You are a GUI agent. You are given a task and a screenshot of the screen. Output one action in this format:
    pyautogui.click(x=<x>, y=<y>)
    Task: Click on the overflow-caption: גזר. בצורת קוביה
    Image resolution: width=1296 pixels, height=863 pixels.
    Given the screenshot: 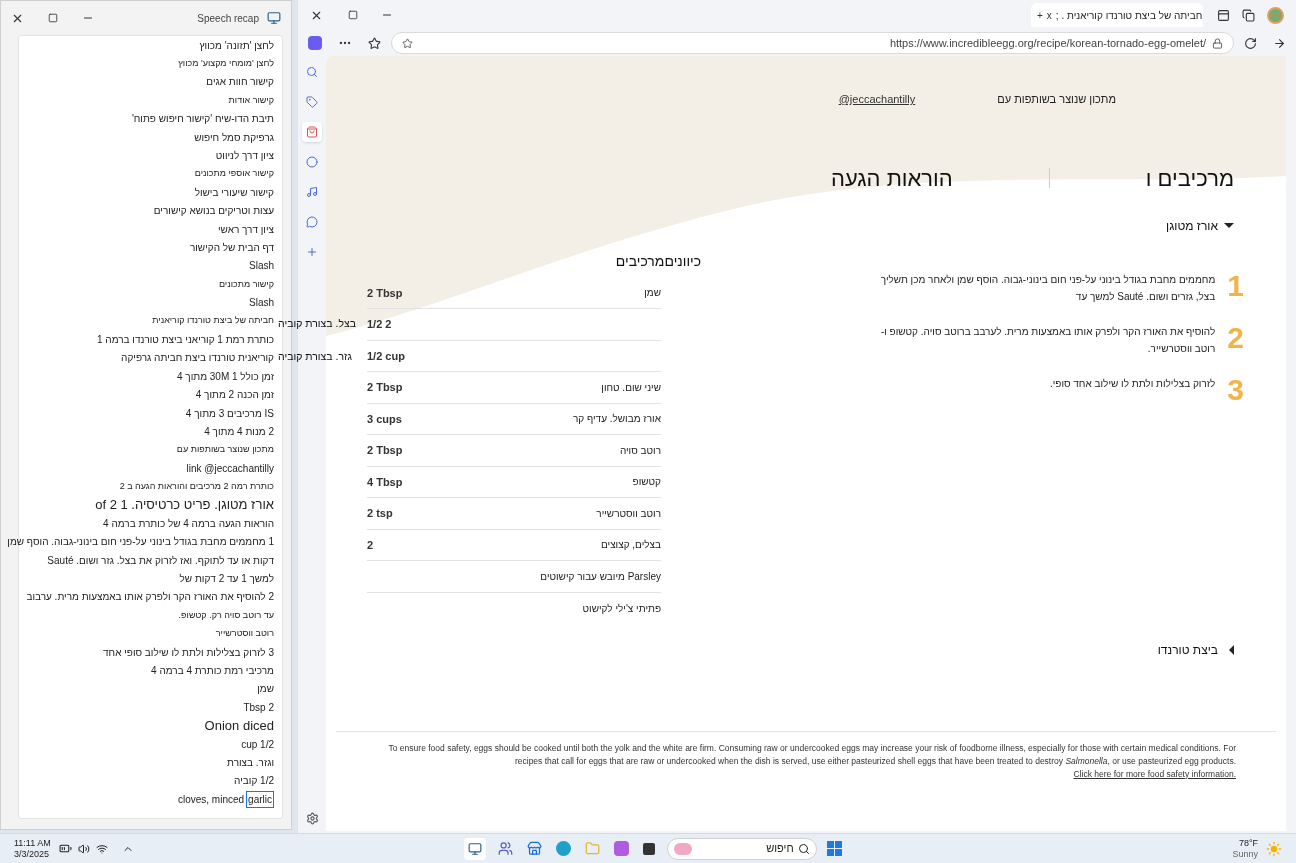 What is the action you would take?
    pyautogui.click(x=315, y=356)
    